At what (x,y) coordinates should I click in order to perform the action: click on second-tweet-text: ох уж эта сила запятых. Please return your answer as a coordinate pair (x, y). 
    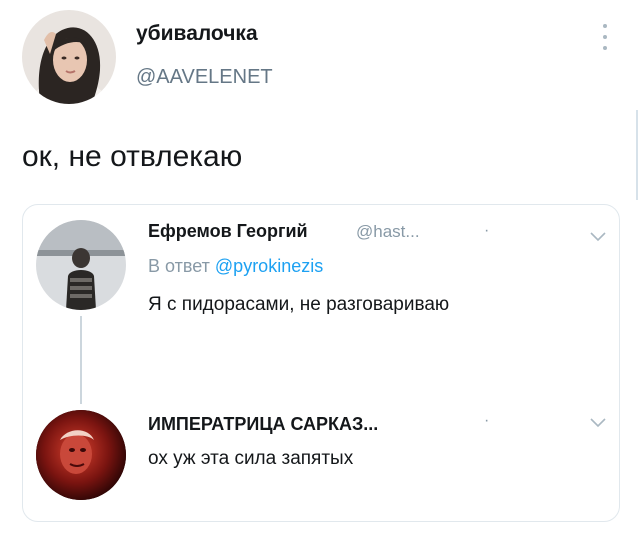
    Looking at the image, I should click on (251, 458).